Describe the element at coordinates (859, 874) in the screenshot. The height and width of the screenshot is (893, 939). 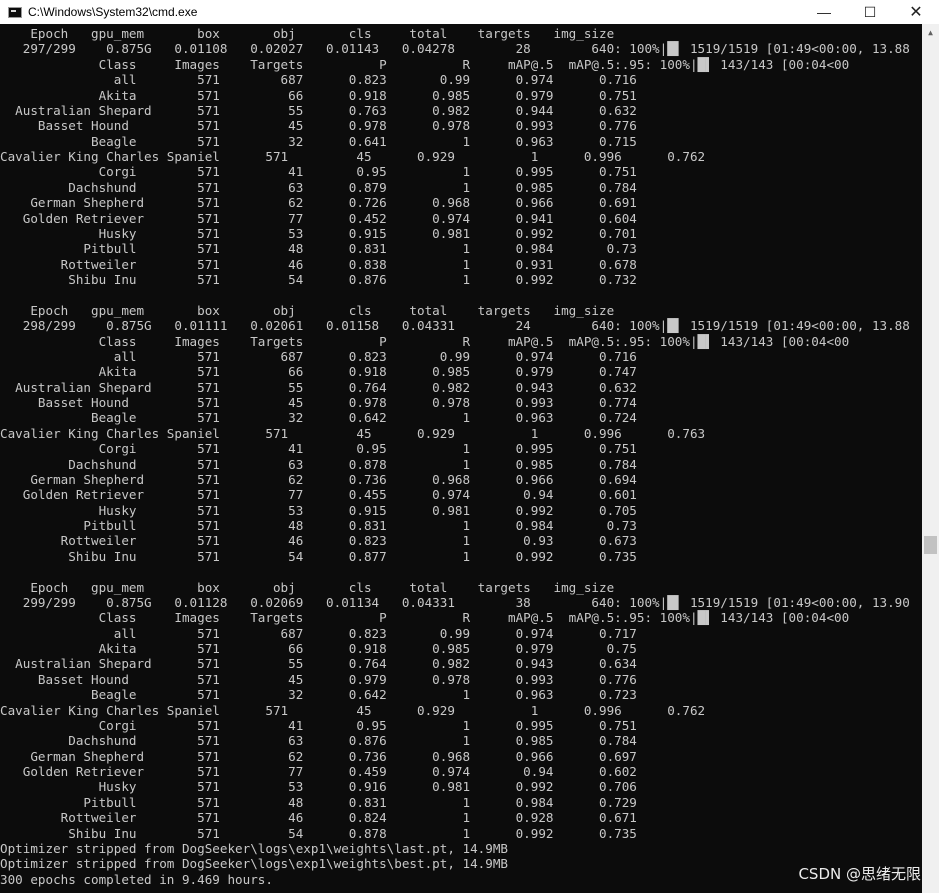
I see `csdn-watermark: CSDN @思绪无限` at that location.